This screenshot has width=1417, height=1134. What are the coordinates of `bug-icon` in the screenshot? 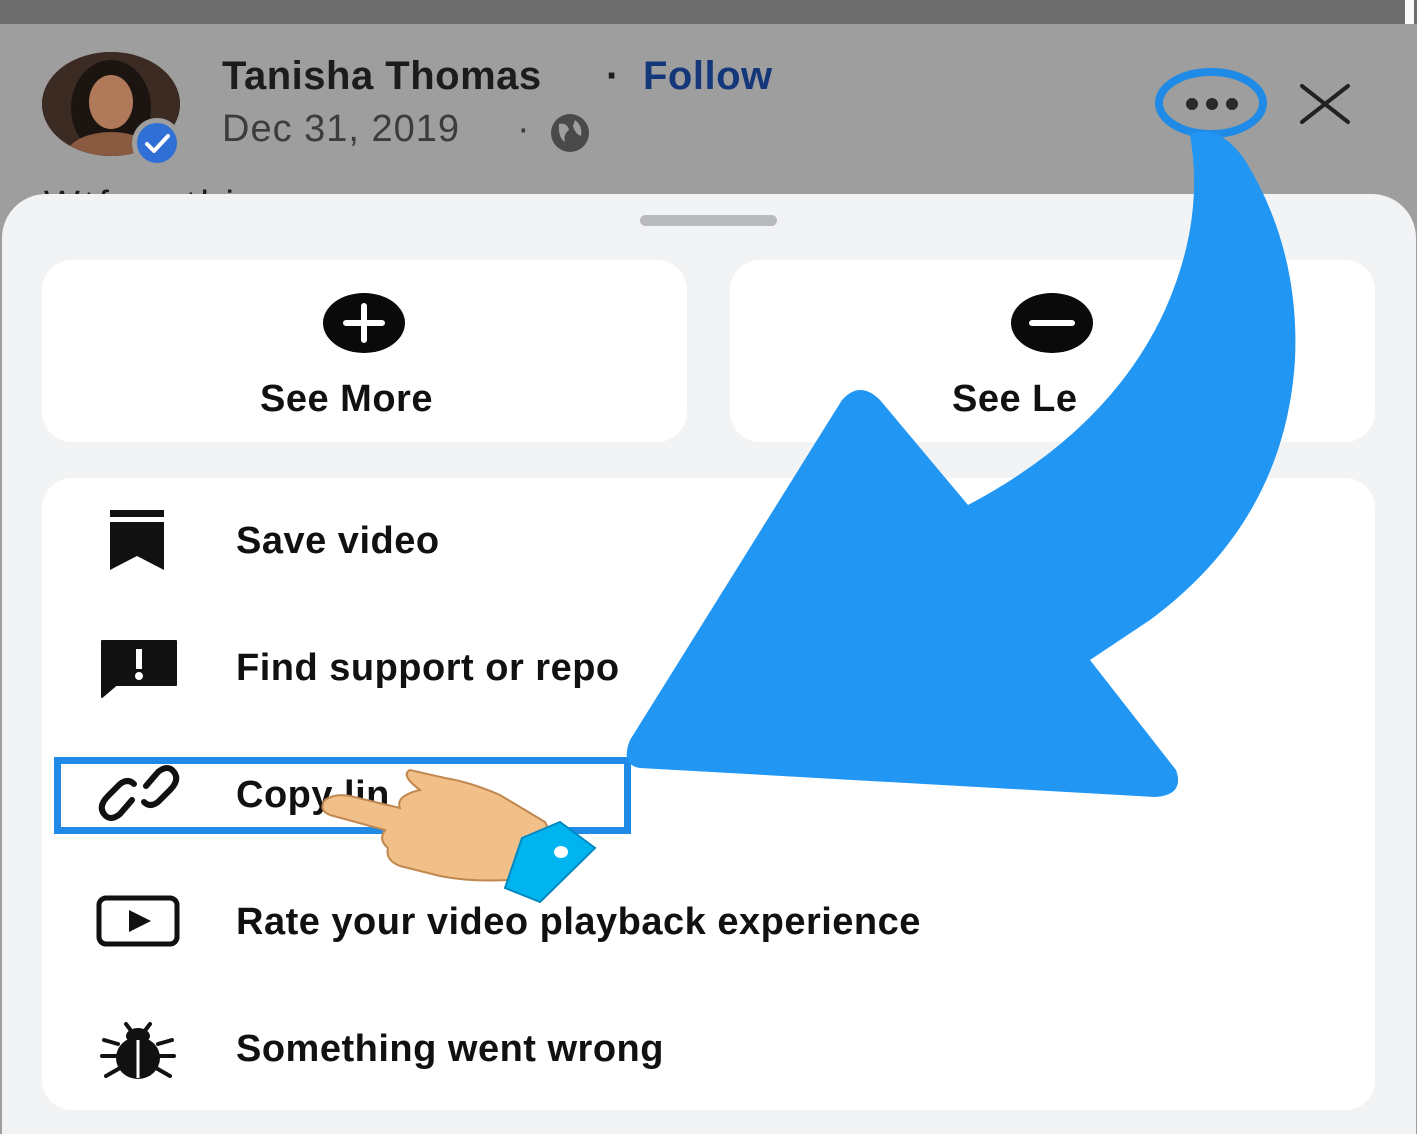 It's located at (138, 1050).